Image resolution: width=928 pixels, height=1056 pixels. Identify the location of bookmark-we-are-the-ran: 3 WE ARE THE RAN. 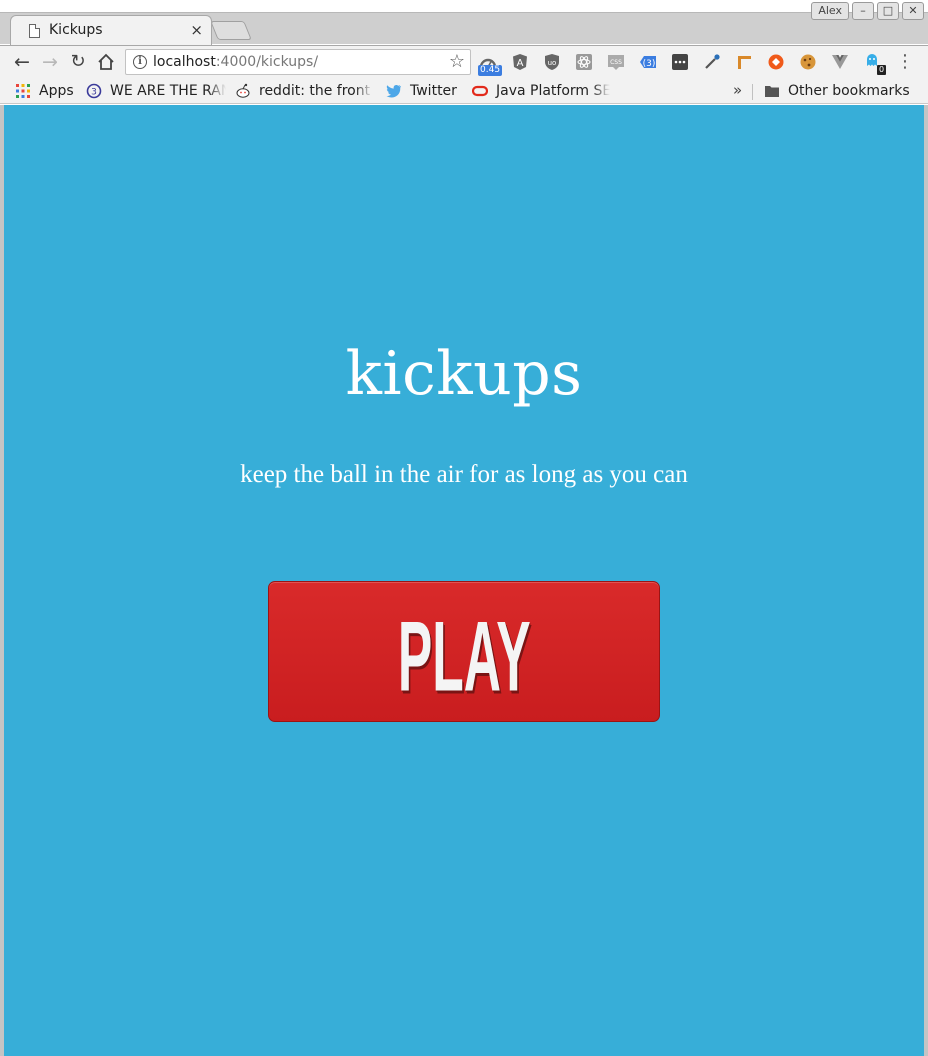
(156, 91).